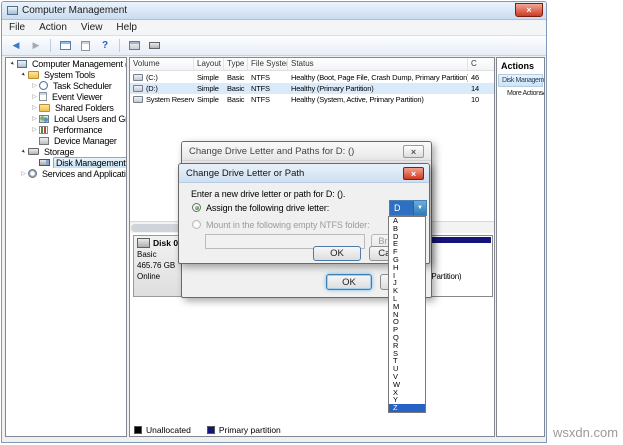 The height and width of the screenshot is (445, 623). I want to click on console-tree-icon, so click(65, 45).